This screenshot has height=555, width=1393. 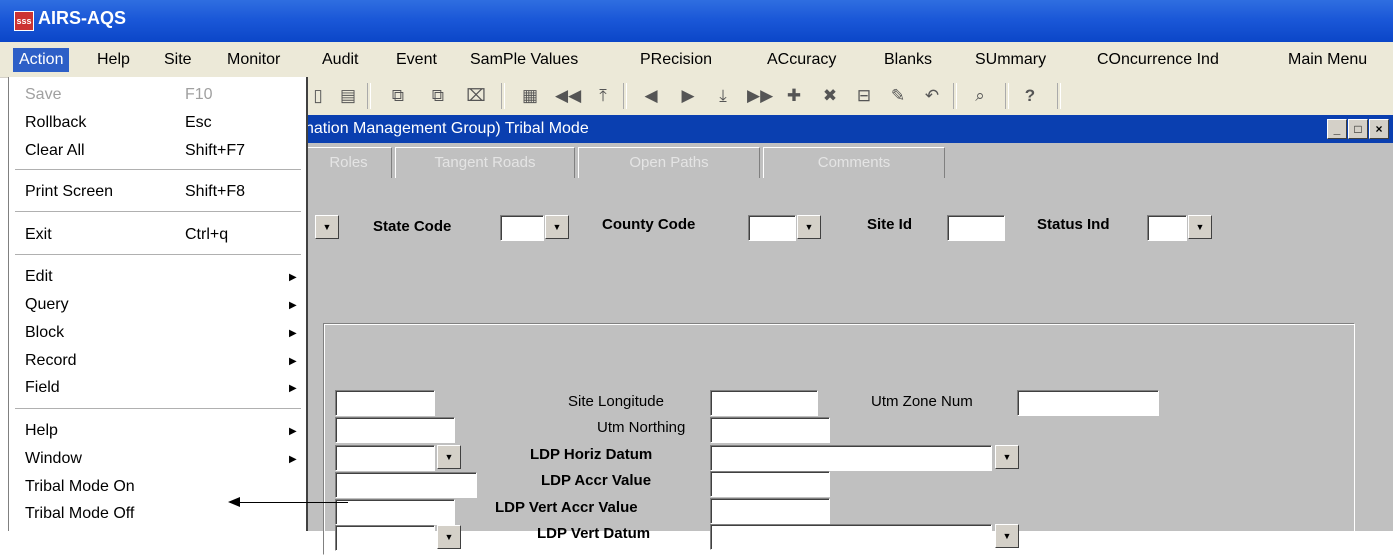 I want to click on menu-separator, so click(x=158, y=212).